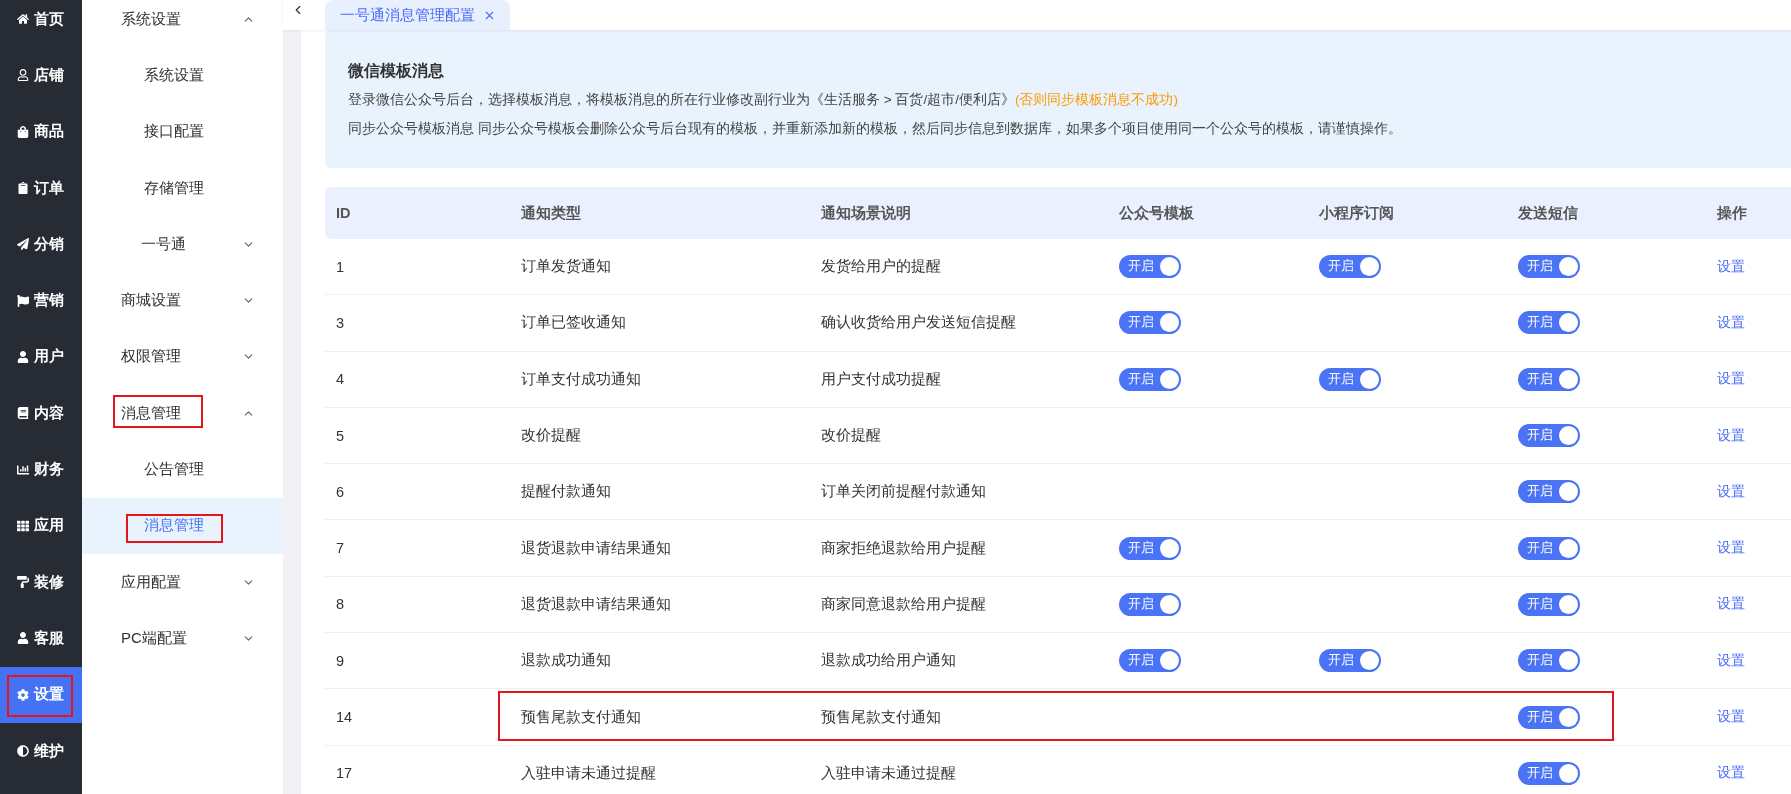  Describe the element at coordinates (888, 661) in the screenshot. I see `table-cell: 退款成功给用户通知` at that location.